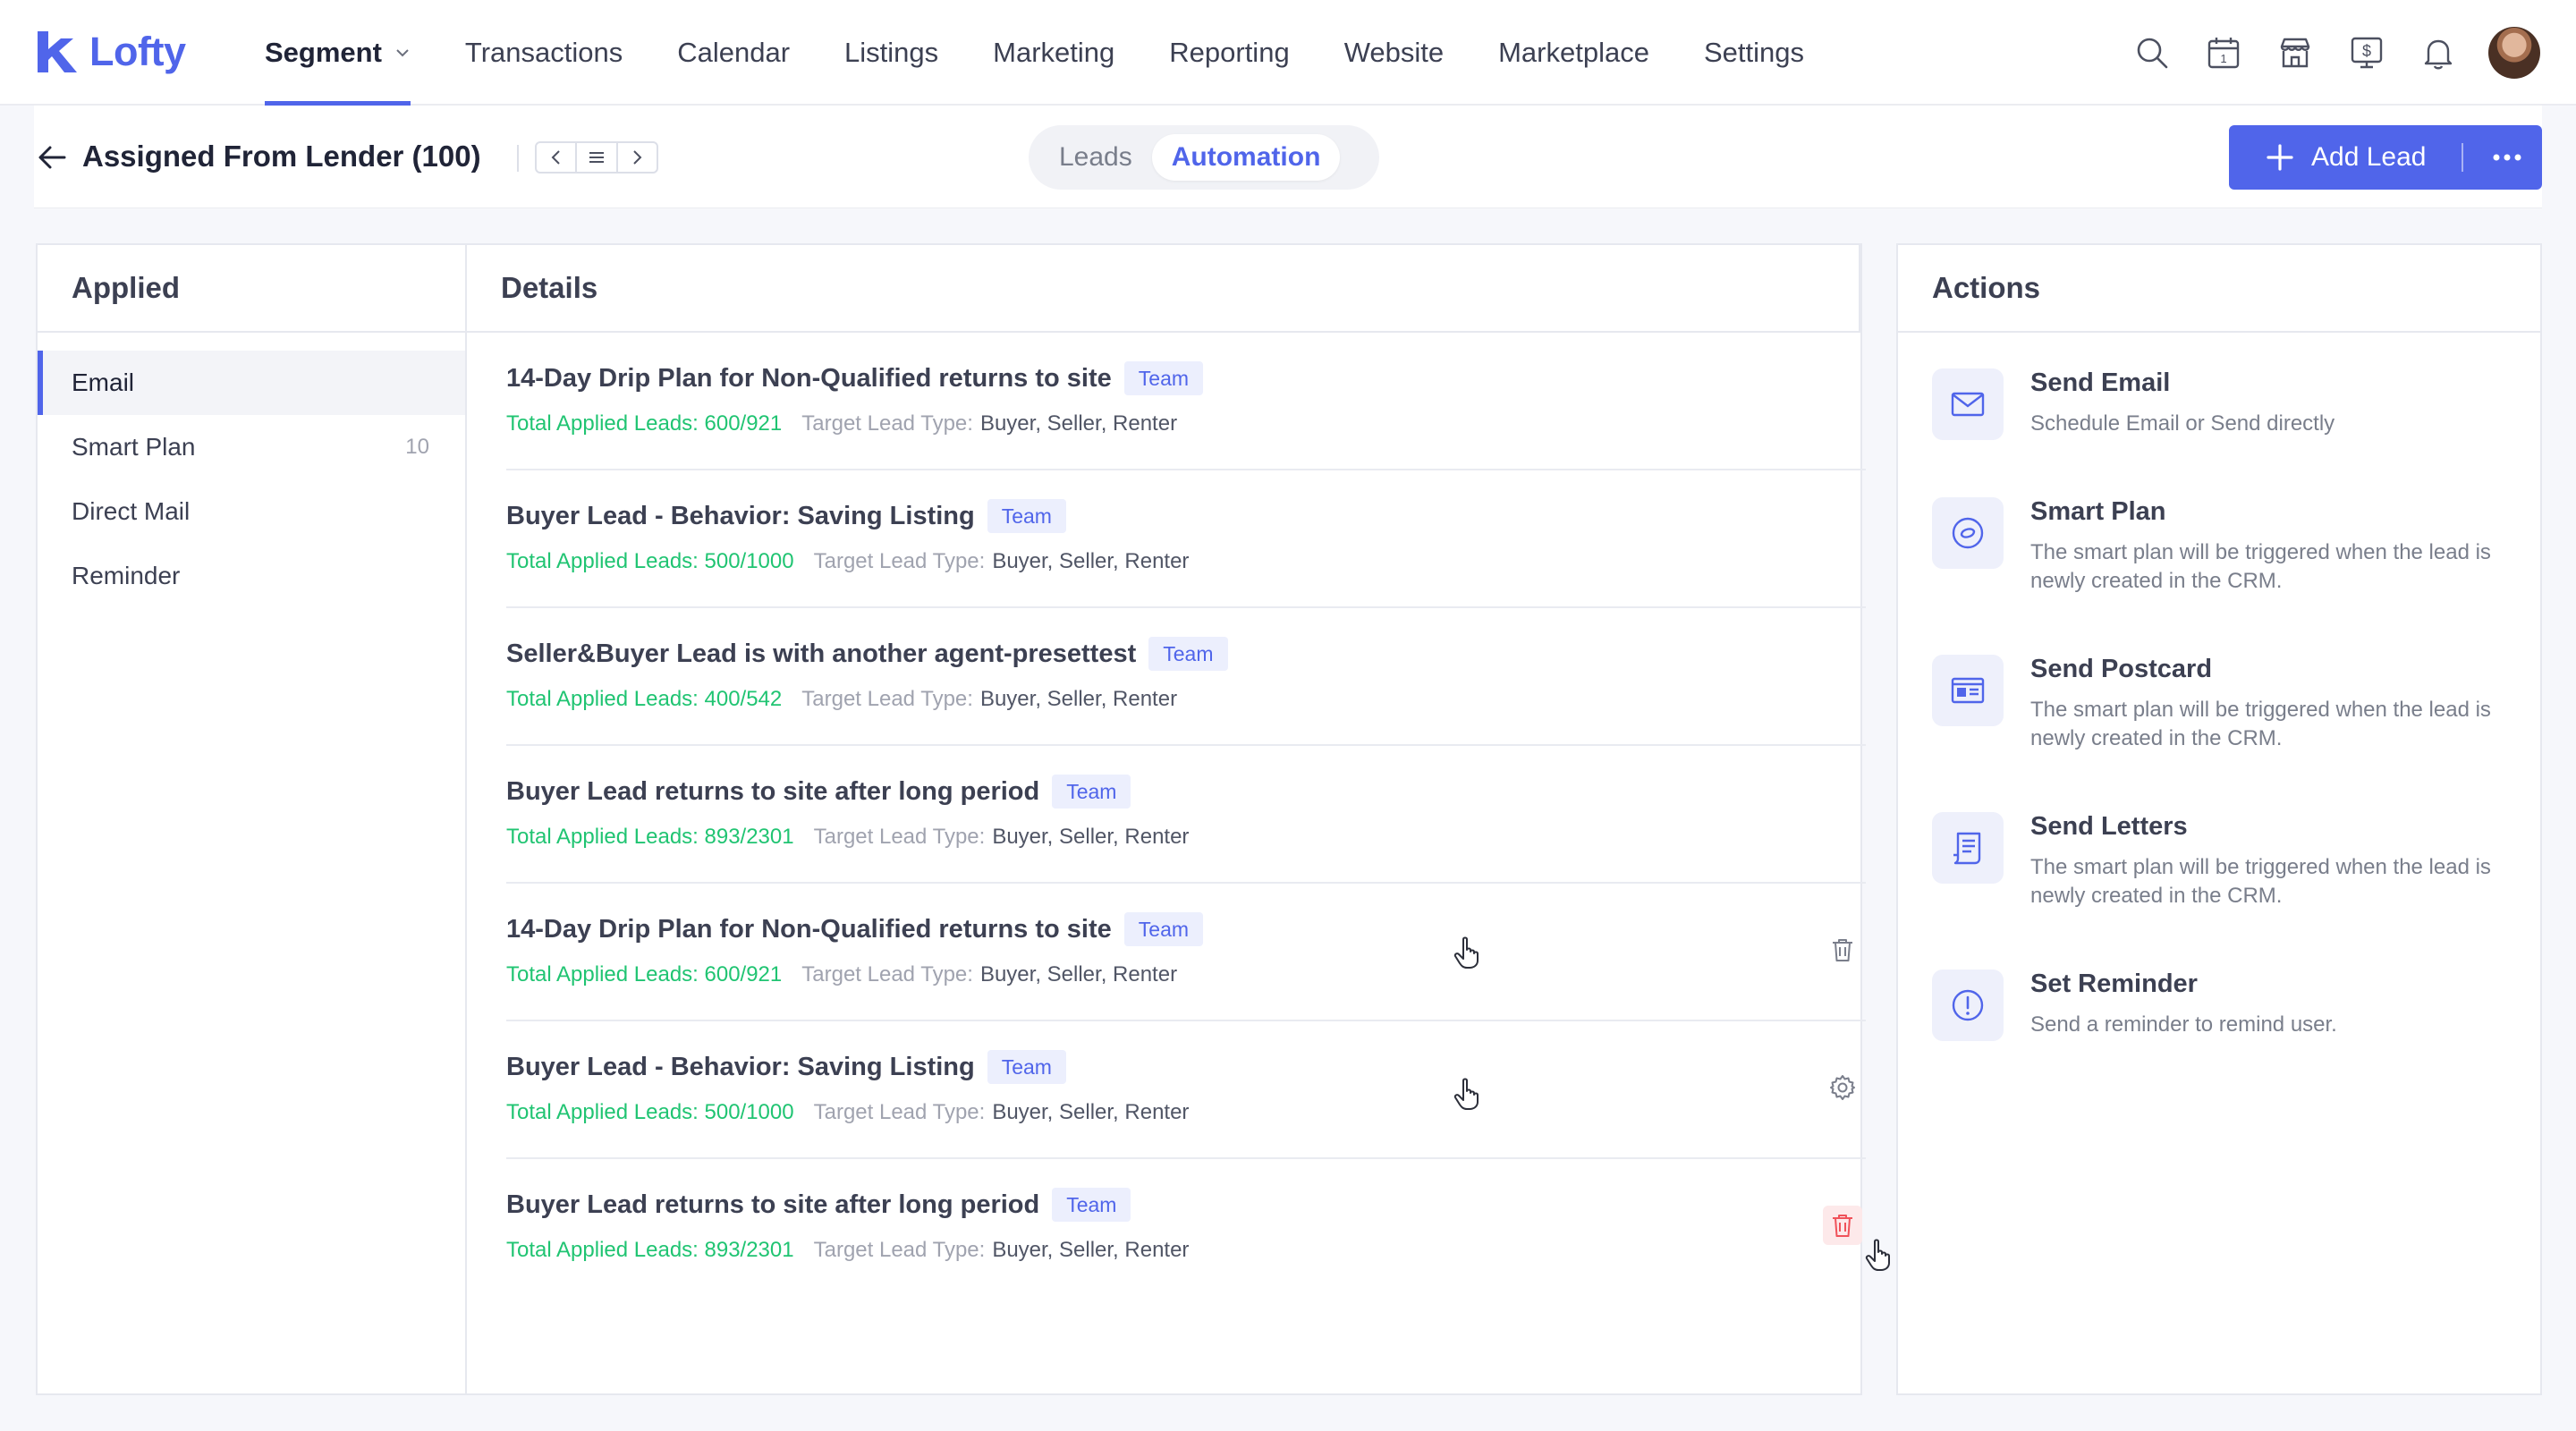  Describe the element at coordinates (251, 289) in the screenshot. I see `applied-heading: Applied` at that location.